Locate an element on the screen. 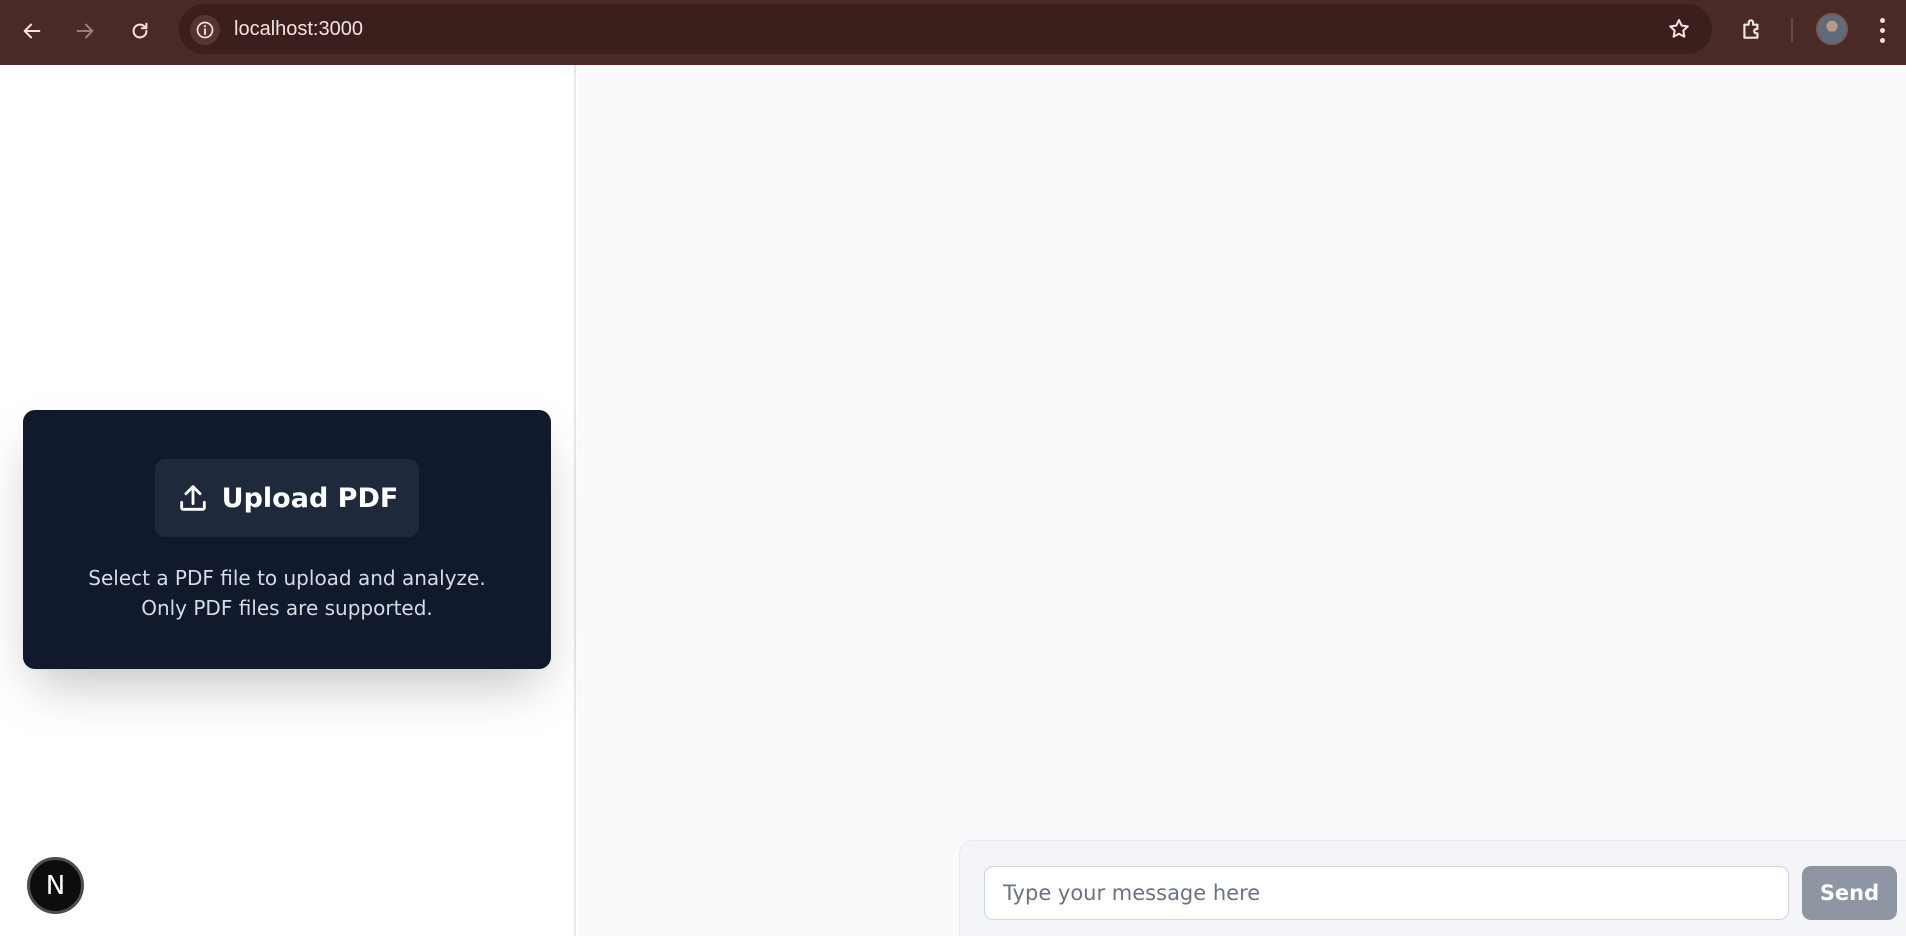 The width and height of the screenshot is (1906, 936). upload-icon is located at coordinates (192, 498).